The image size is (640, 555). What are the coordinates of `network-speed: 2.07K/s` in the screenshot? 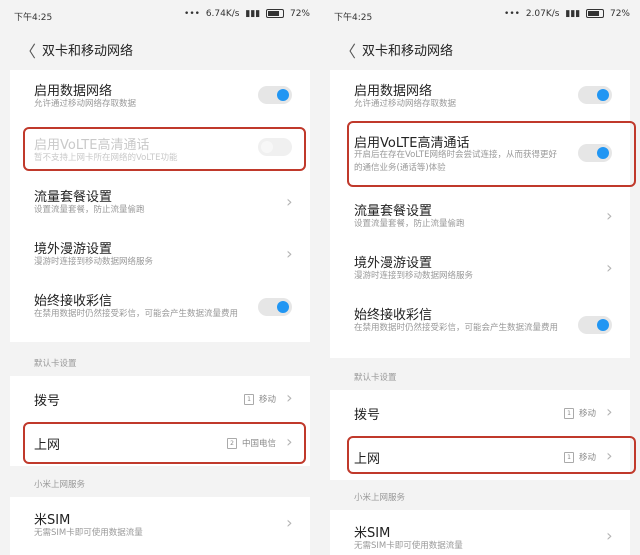 It's located at (542, 14).